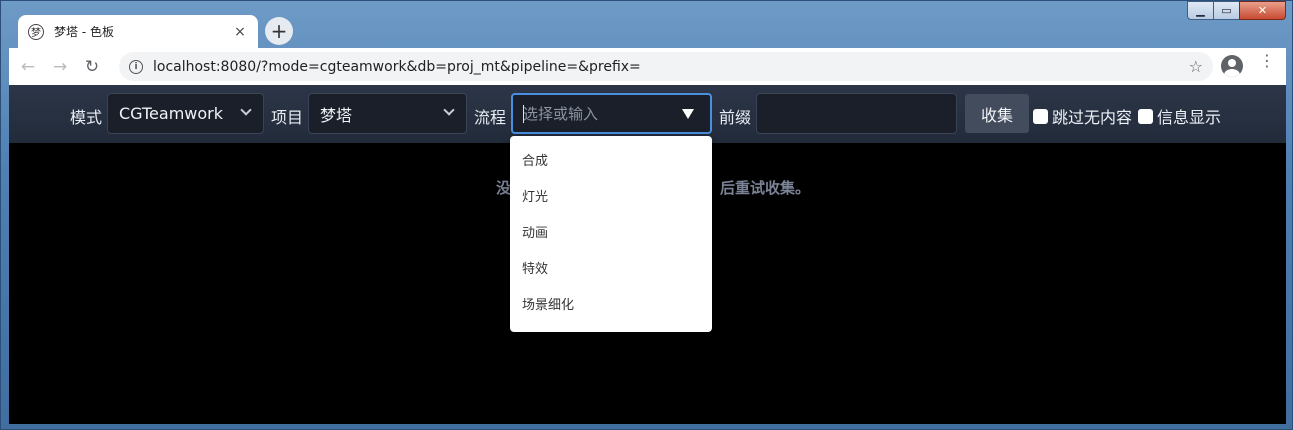 The height and width of the screenshot is (430, 1293). Describe the element at coordinates (765, 188) in the screenshot. I see `status-message-end: 后重试收集。` at that location.